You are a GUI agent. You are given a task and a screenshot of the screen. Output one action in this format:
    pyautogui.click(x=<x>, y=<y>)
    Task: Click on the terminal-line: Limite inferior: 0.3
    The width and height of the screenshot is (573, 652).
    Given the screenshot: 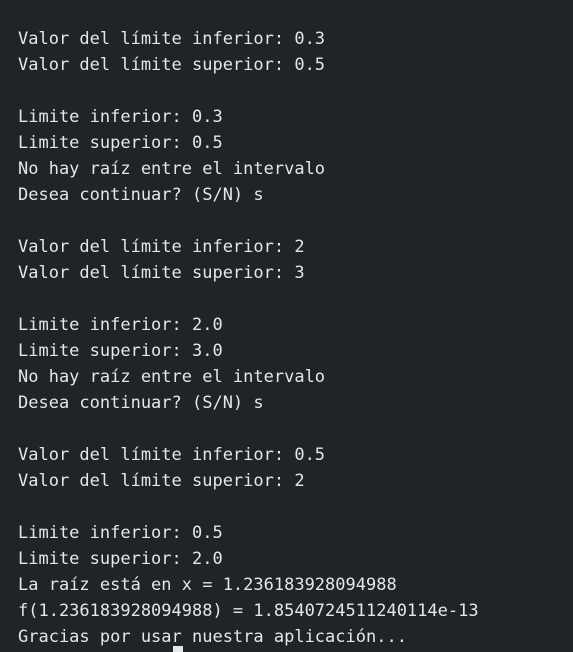 What is the action you would take?
    pyautogui.click(x=120, y=117)
    